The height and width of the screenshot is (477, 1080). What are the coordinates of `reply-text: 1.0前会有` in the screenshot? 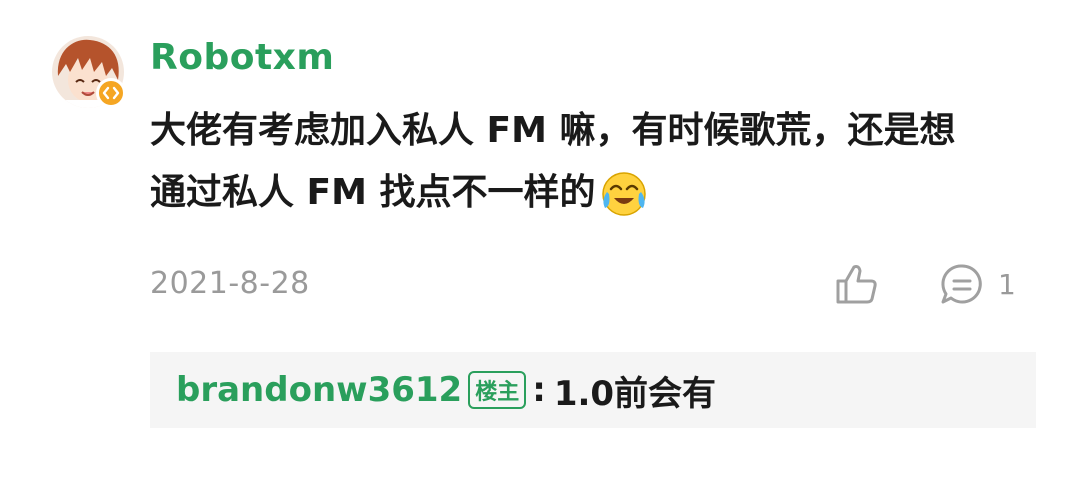 It's located at (635, 393).